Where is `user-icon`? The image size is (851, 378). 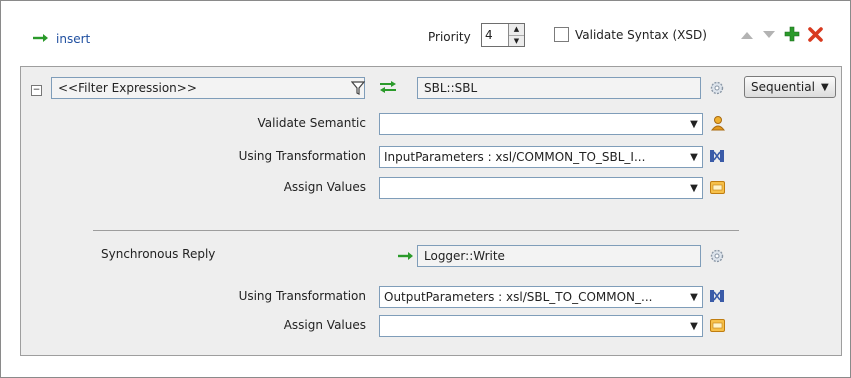 user-icon is located at coordinates (718, 124).